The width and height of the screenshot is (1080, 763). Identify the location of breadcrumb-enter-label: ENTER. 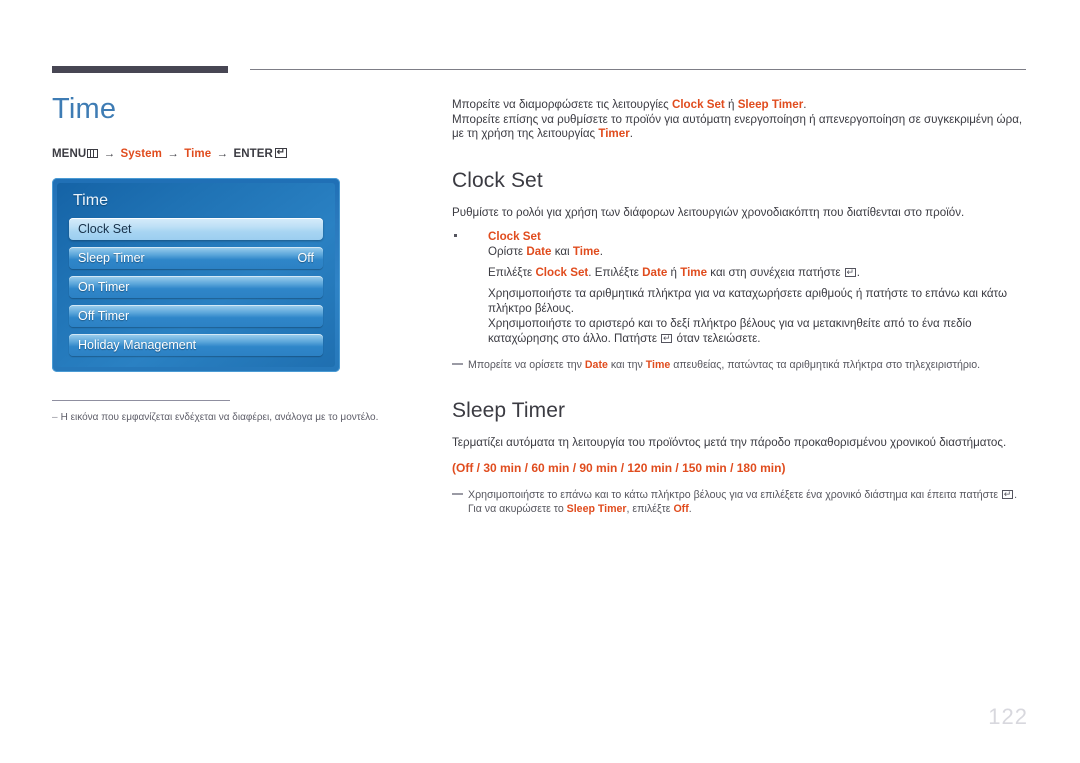
(253, 154).